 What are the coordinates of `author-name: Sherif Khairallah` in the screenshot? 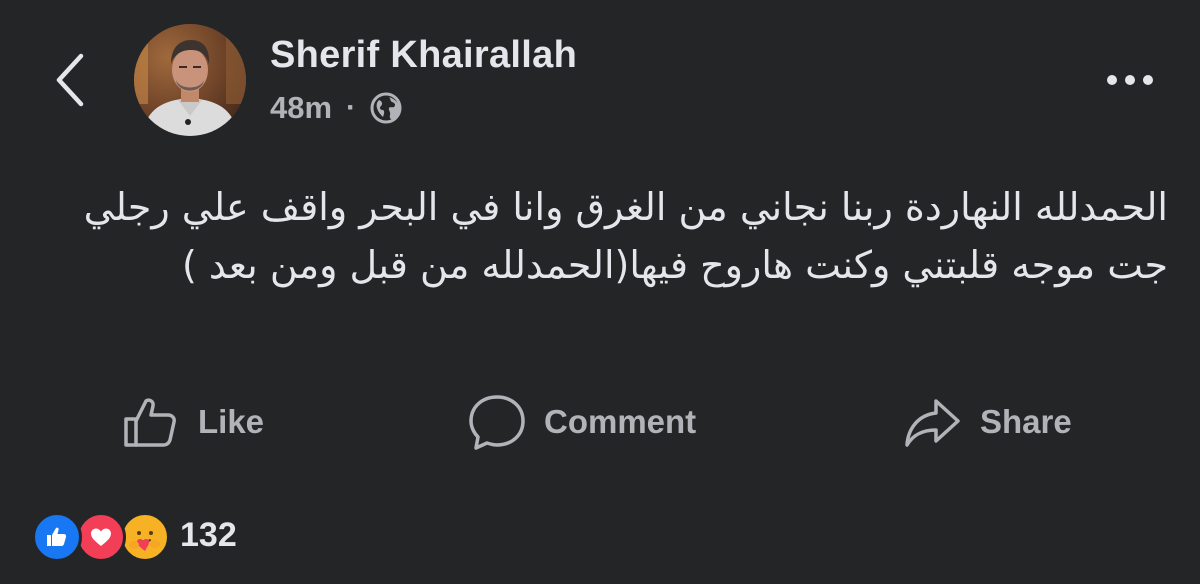 It's located at (423, 55).